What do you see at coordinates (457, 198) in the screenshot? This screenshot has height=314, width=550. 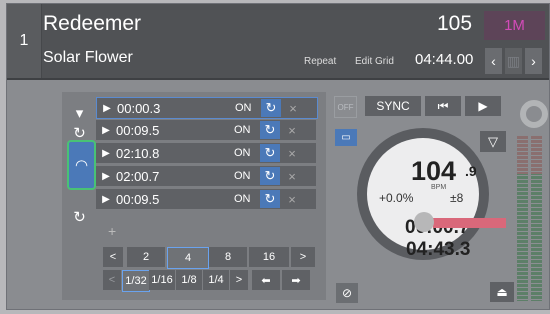 I see `pitch-range: ±8` at bounding box center [457, 198].